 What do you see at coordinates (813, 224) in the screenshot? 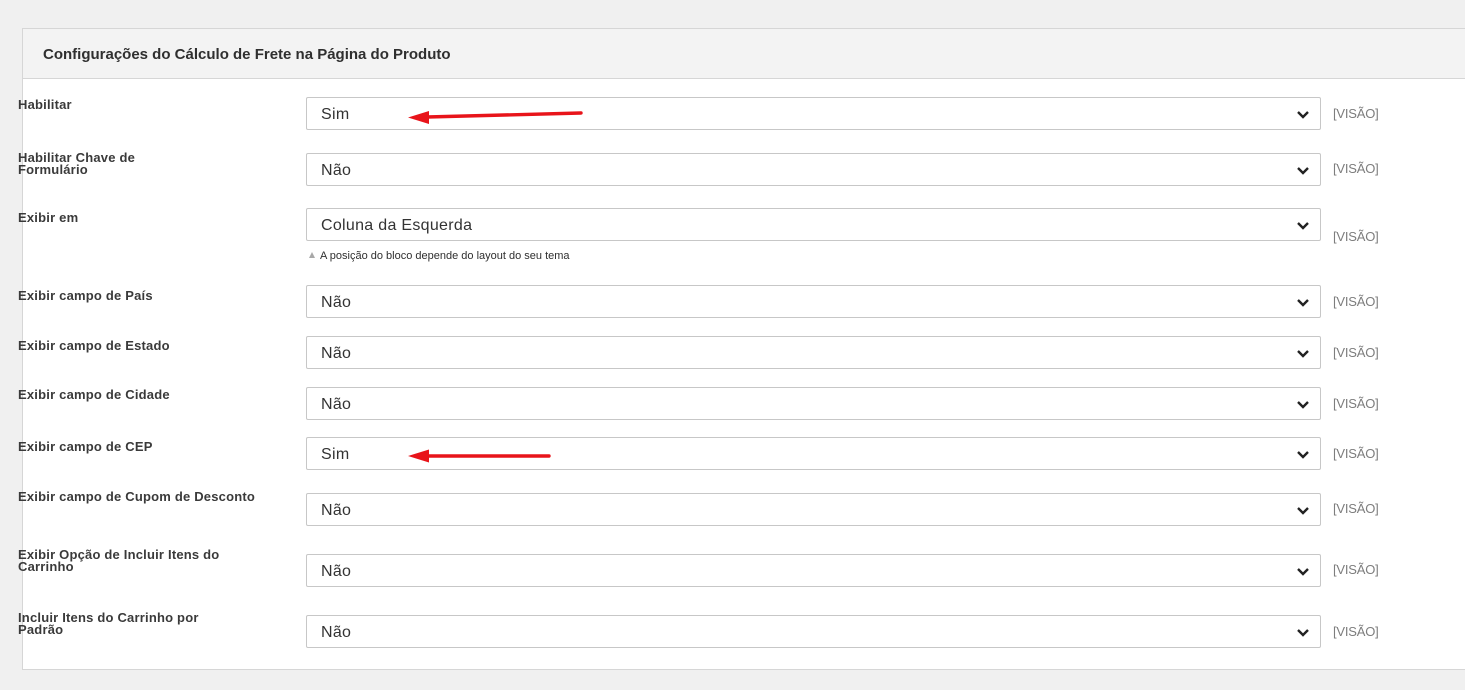
I see `display-in-select: Coluna da Esquerda` at bounding box center [813, 224].